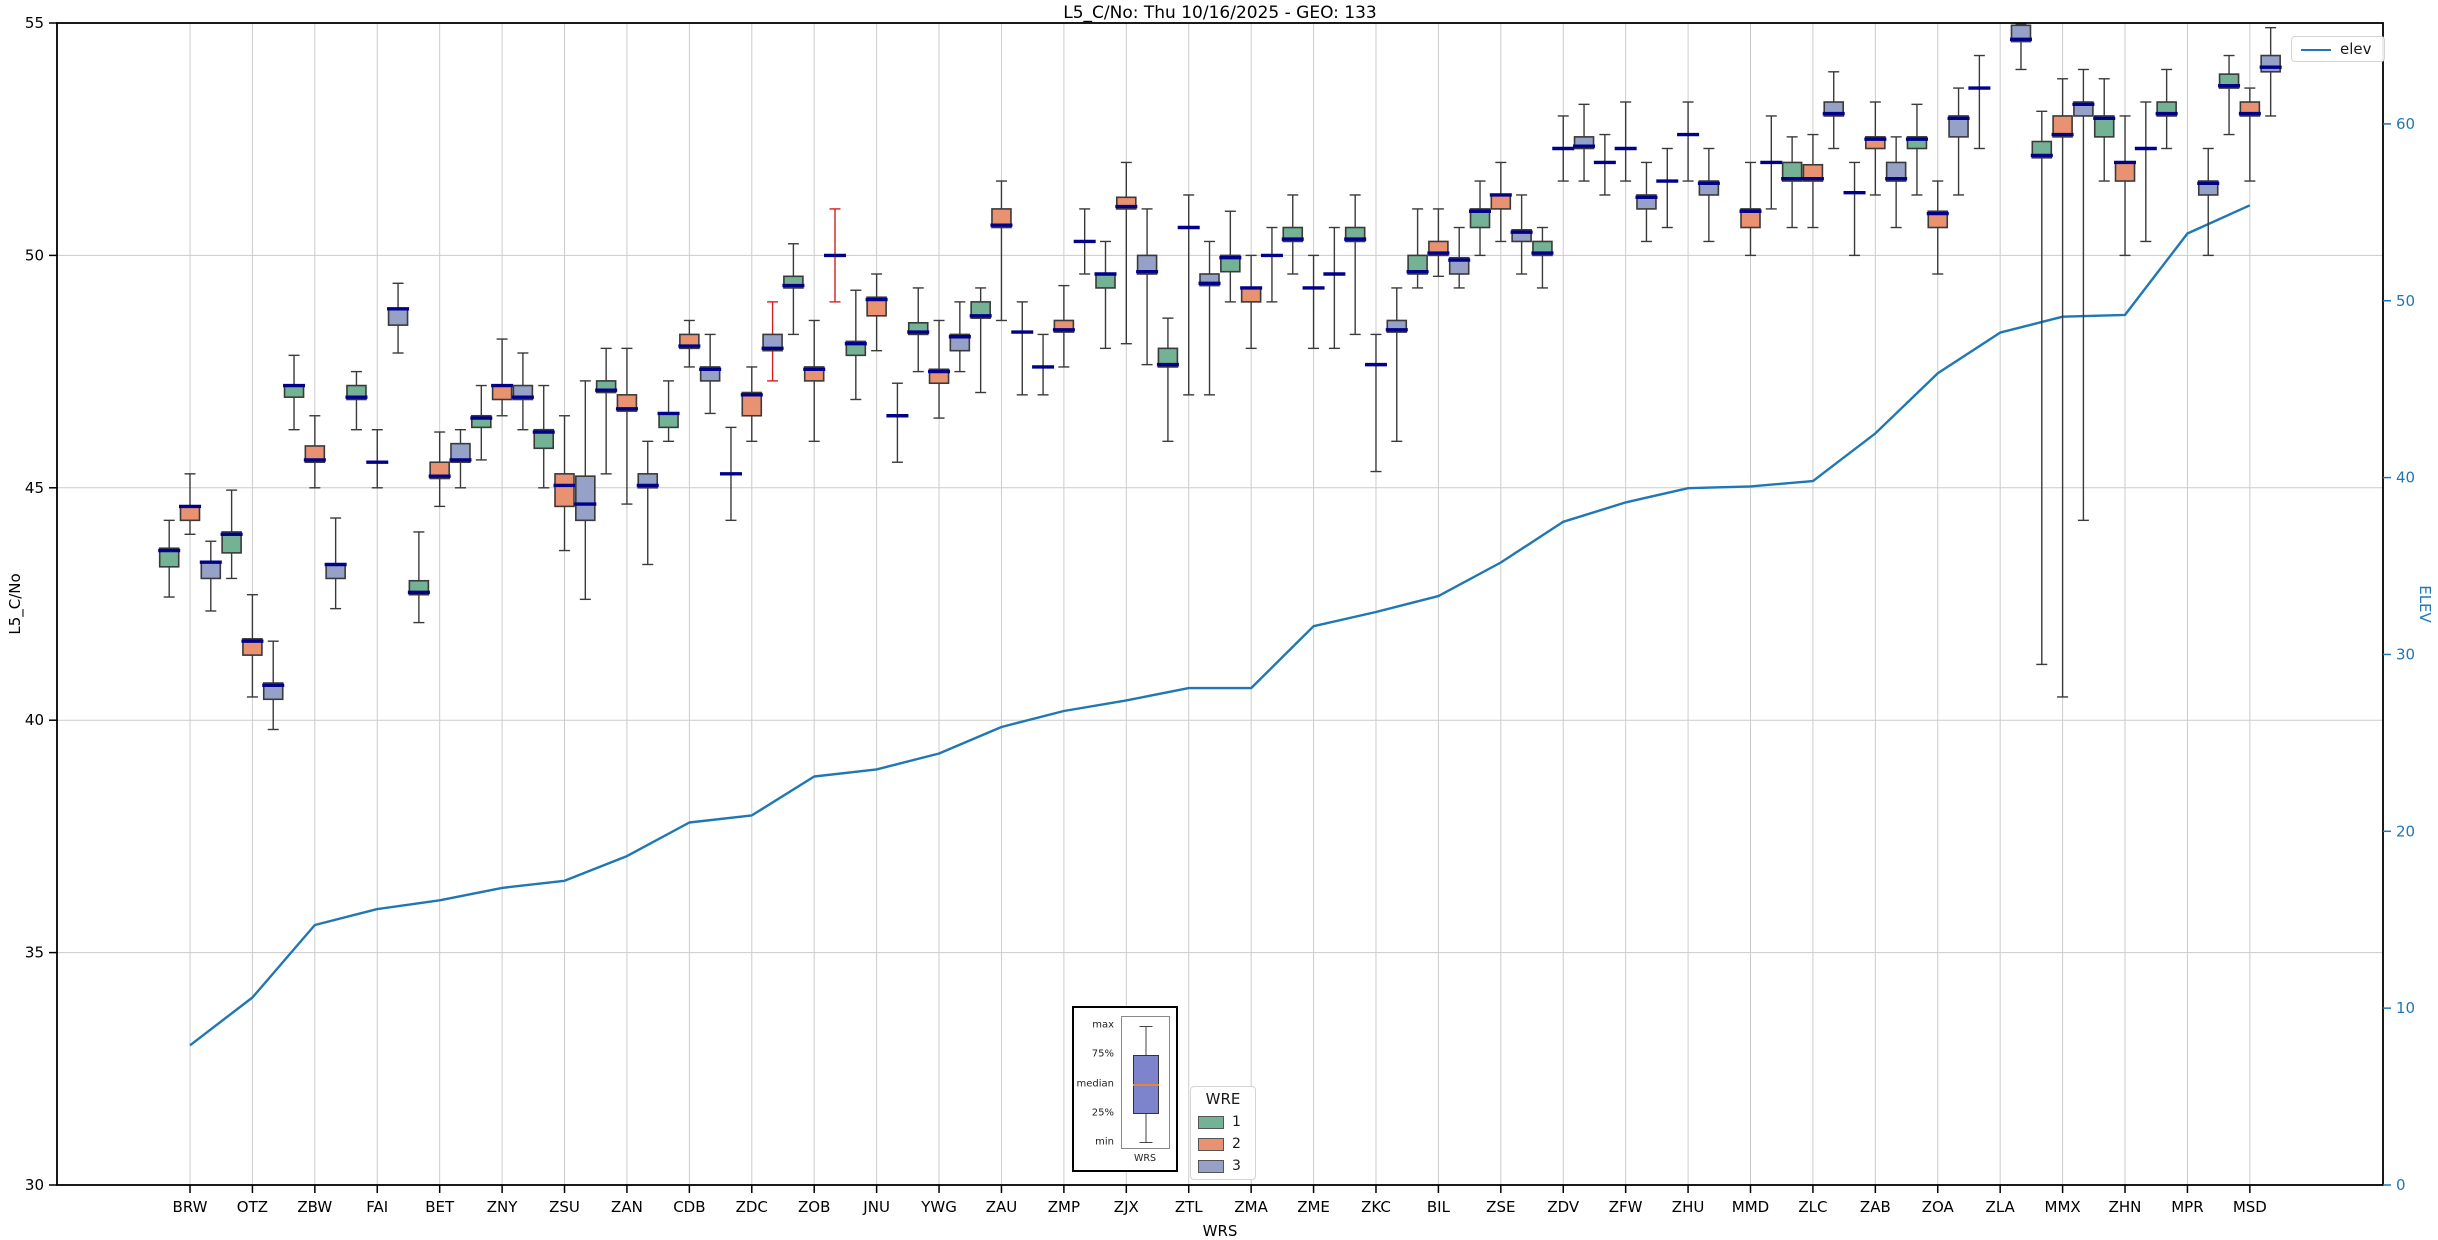 This screenshot has height=1240, width=2438. What do you see at coordinates (1251, 1207) in the screenshot?
I see `x-tick-label-ZMA: ZMA` at bounding box center [1251, 1207].